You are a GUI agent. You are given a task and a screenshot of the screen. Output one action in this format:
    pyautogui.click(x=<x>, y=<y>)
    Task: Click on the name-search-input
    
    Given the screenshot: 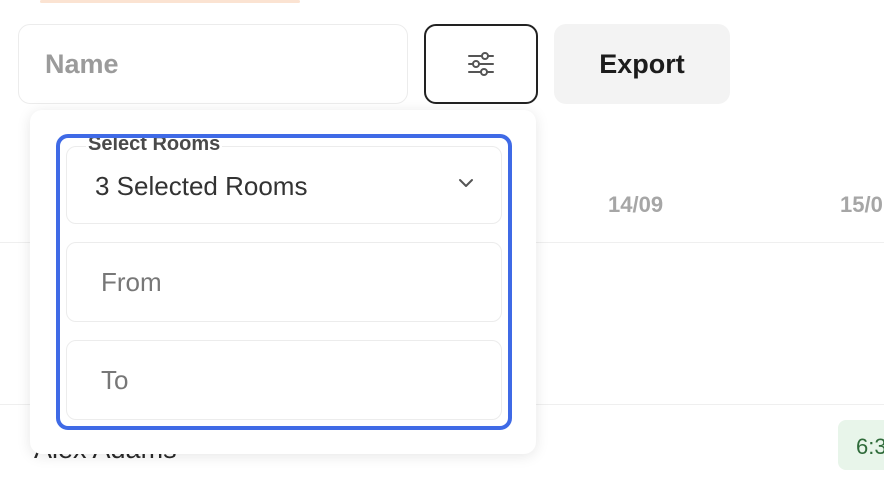 What is the action you would take?
    pyautogui.click(x=213, y=64)
    